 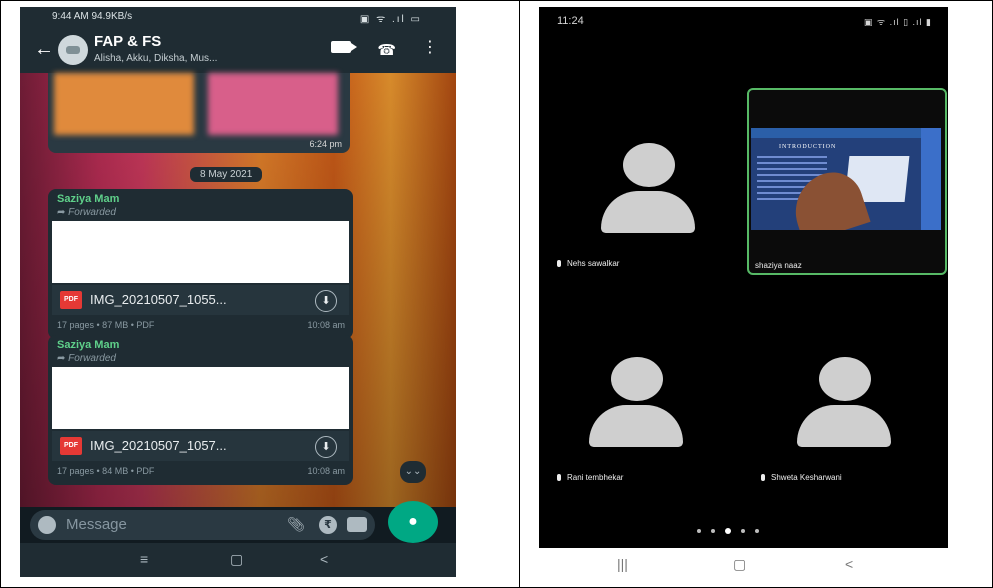 I want to click on android-nav-bar: ||| ▢ <, so click(x=743, y=565).